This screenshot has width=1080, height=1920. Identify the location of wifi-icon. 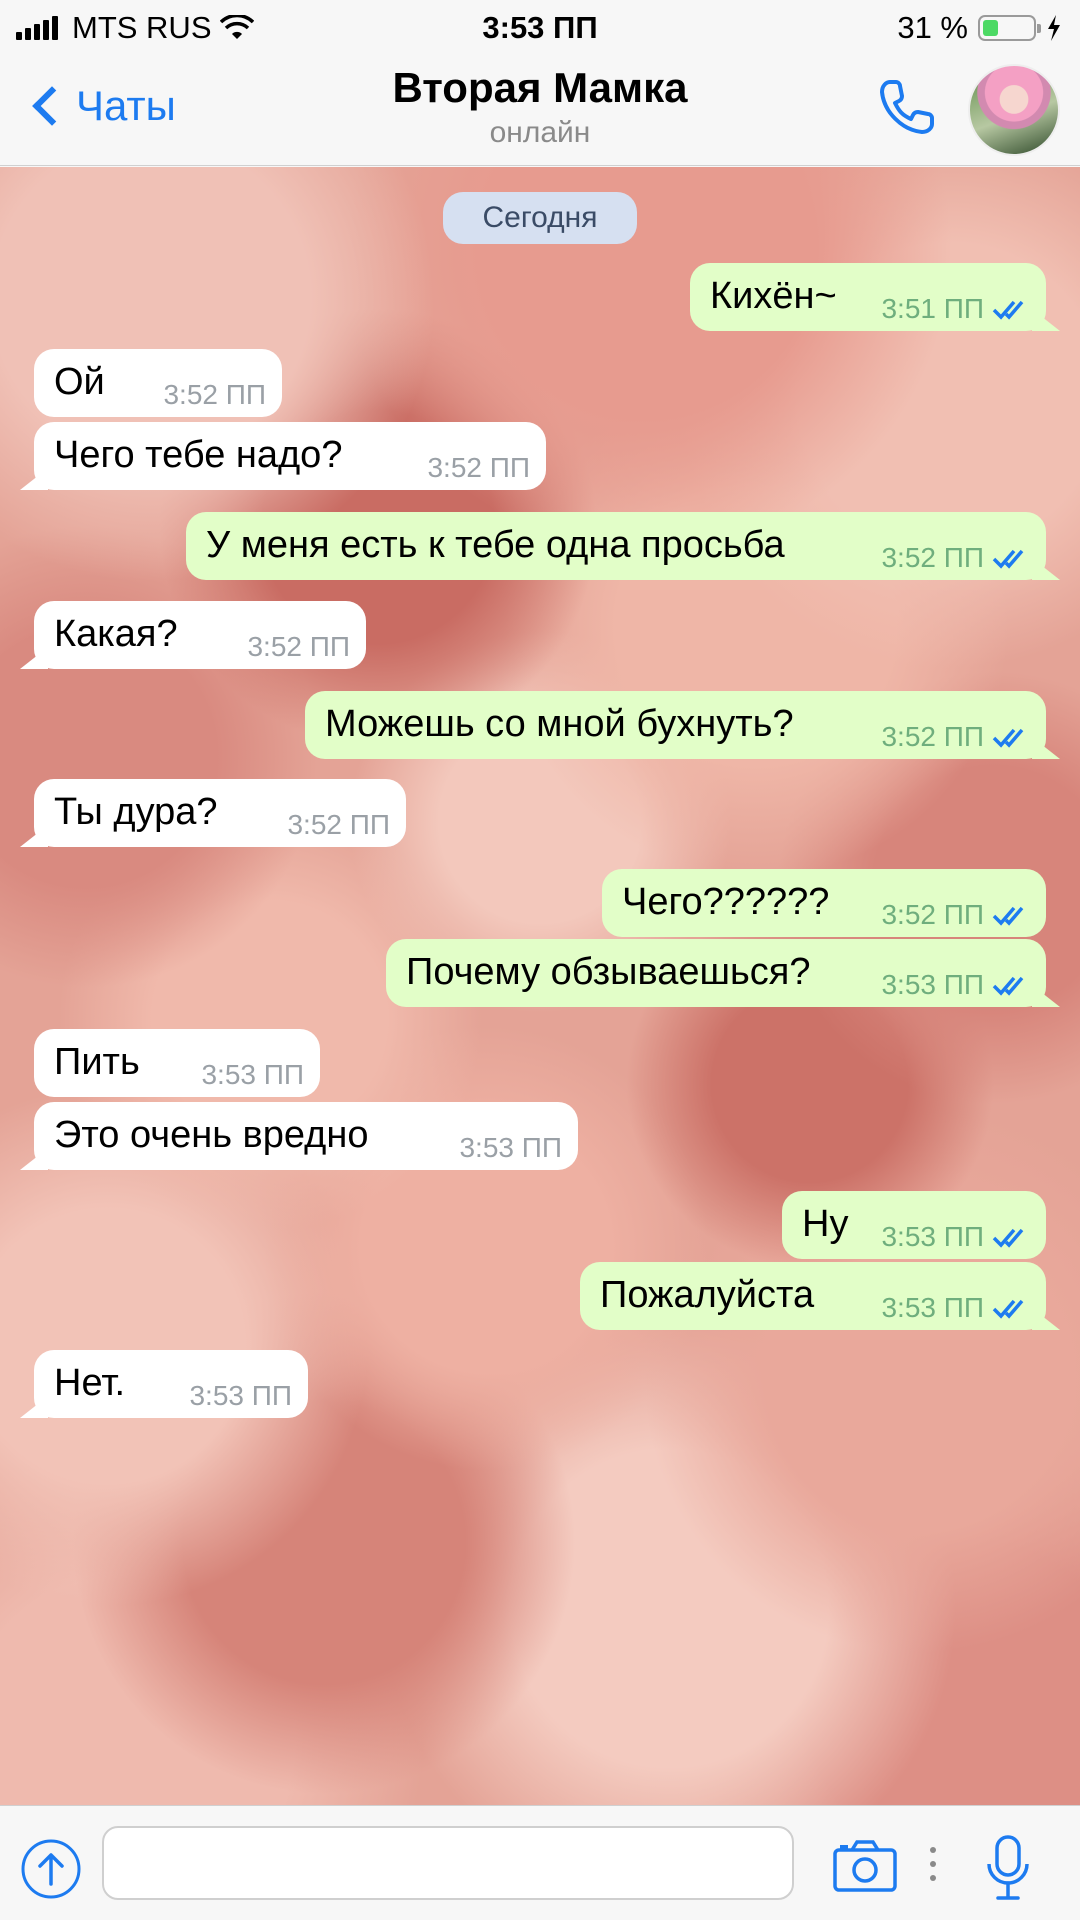
(236, 27).